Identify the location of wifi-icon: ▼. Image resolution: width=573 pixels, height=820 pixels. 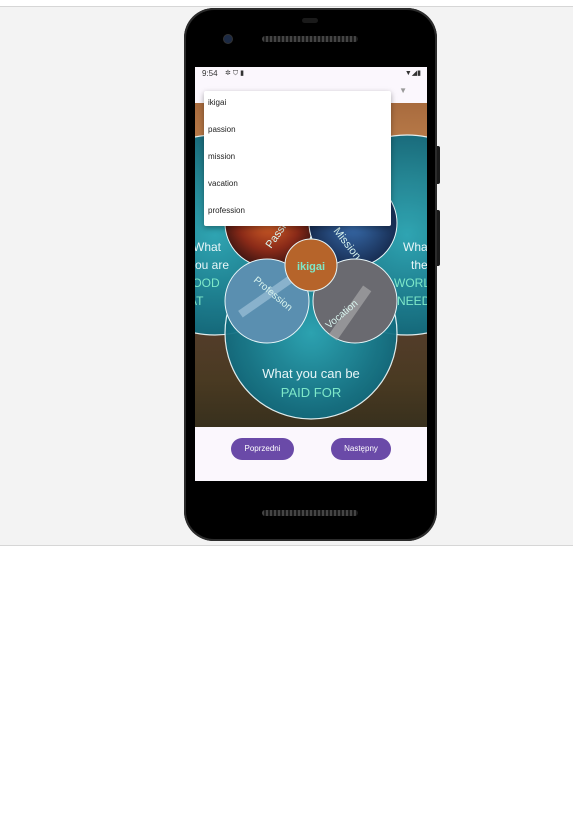
(408, 73).